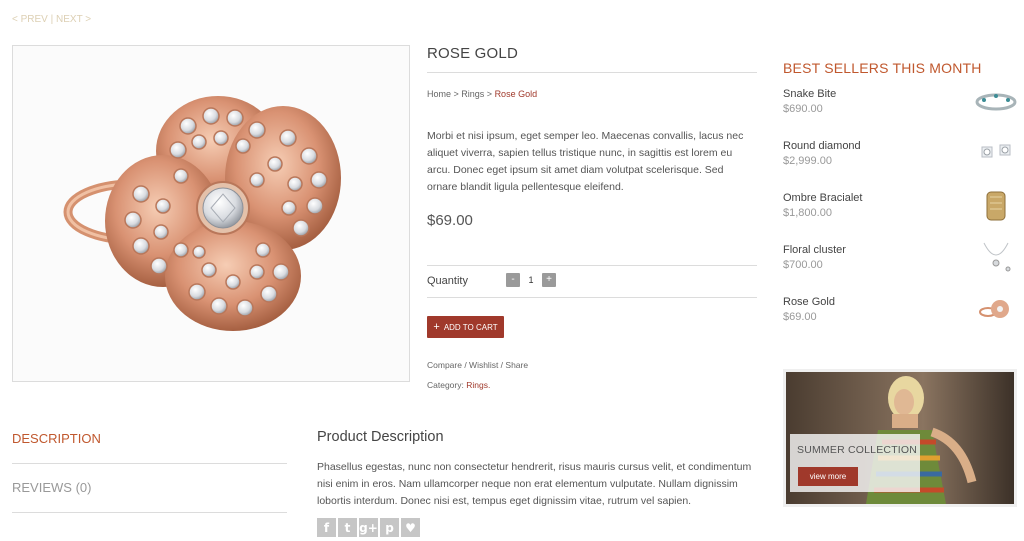 The height and width of the screenshot is (541, 1024). I want to click on best-seller-item: Ombre Bracialet $1,800.00, so click(900, 210).